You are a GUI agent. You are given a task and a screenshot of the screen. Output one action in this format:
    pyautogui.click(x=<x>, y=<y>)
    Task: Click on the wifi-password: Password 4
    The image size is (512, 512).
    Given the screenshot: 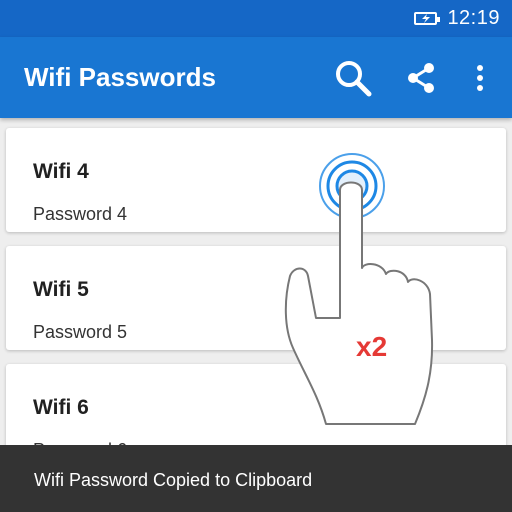 What is the action you would take?
    pyautogui.click(x=80, y=214)
    